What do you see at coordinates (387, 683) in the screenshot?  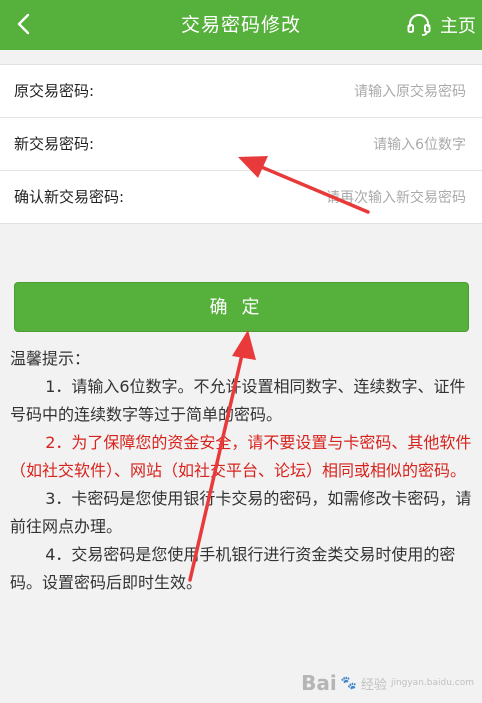 I see `watermark: Bai 🐾 经验 jingyan.baidu.com` at bounding box center [387, 683].